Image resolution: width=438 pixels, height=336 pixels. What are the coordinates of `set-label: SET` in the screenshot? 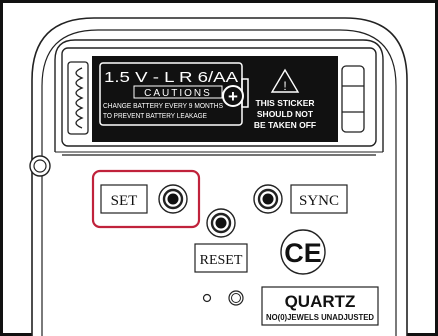 It's located at (124, 201).